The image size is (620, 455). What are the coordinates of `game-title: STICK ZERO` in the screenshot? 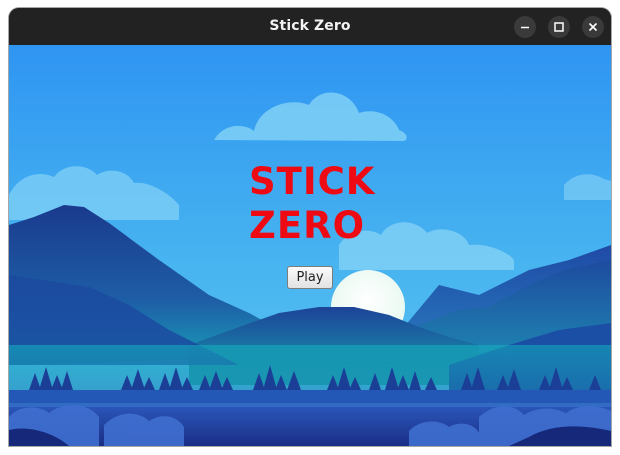 It's located at (312, 204).